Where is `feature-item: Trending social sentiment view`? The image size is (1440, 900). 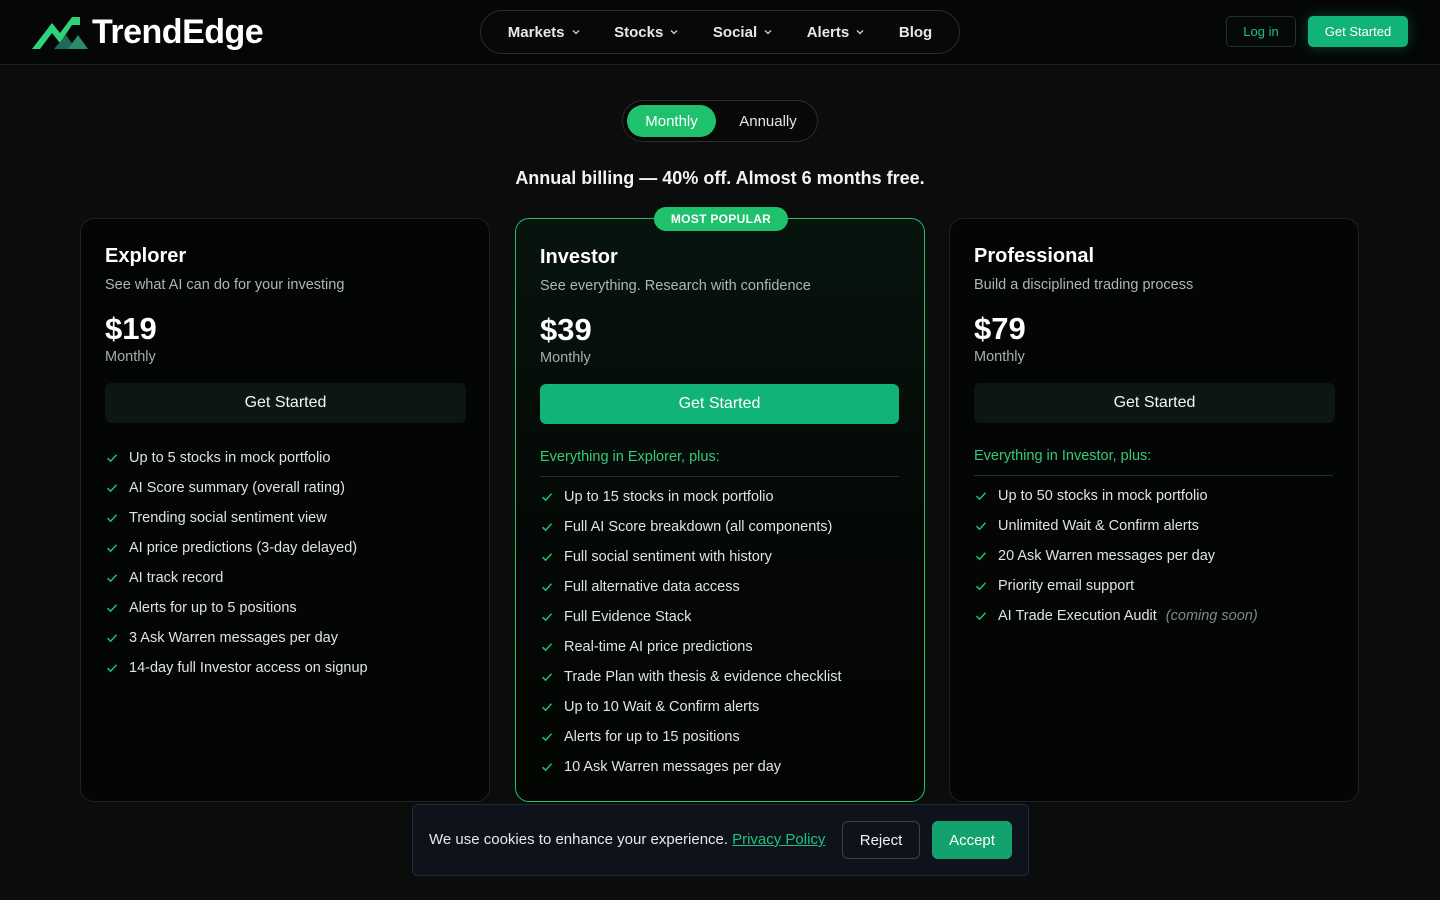 feature-item: Trending social sentiment view is located at coordinates (236, 518).